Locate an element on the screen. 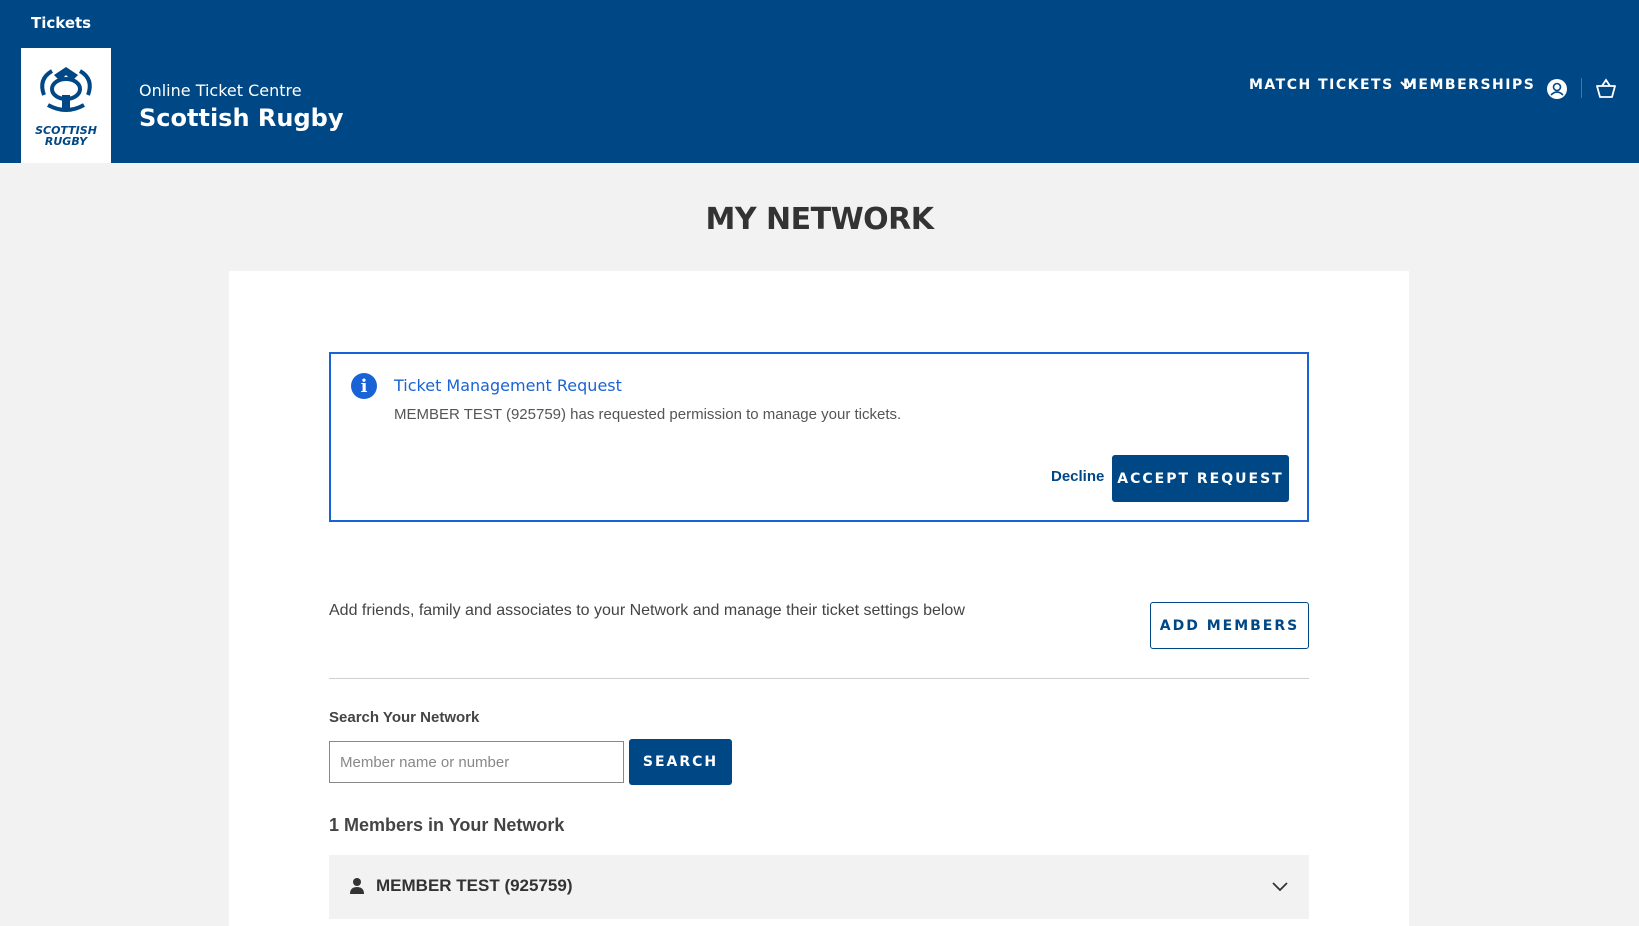 Image resolution: width=1639 pixels, height=926 pixels. member-count: 1 Members in Your Network is located at coordinates (447, 825).